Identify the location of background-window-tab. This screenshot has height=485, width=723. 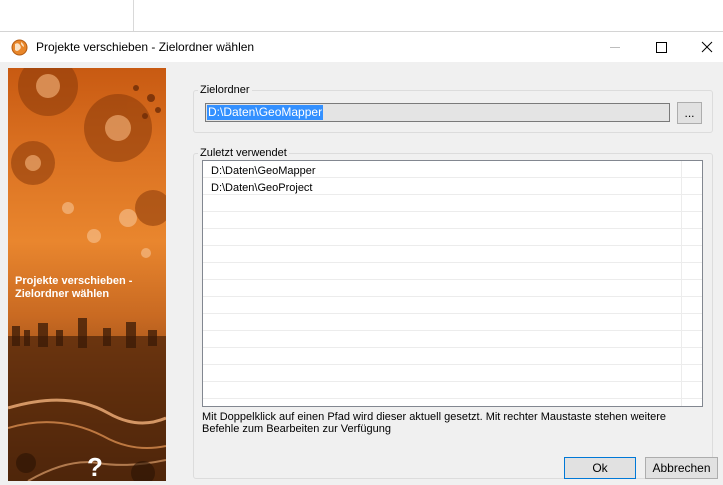
(67, 16).